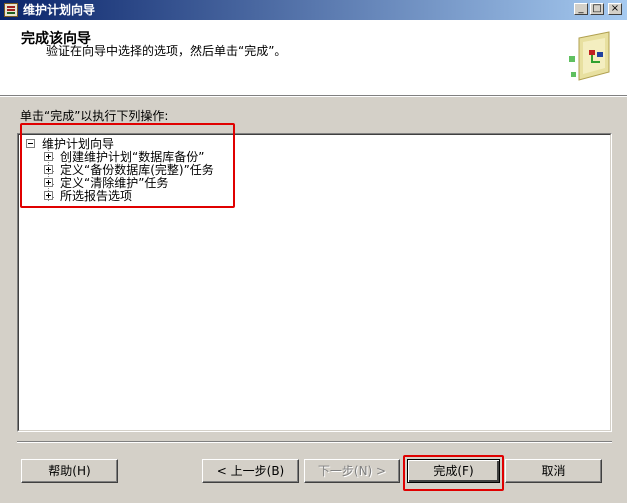 The height and width of the screenshot is (503, 627). I want to click on button-separator, so click(314, 442).